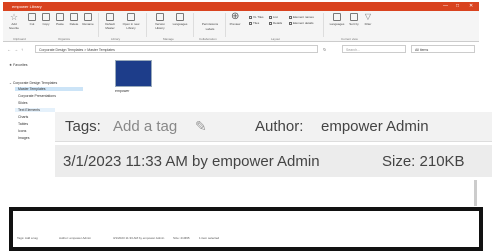  Describe the element at coordinates (256, 17) in the screenshot. I see `xl-tiles-option: XL Tiles` at that location.